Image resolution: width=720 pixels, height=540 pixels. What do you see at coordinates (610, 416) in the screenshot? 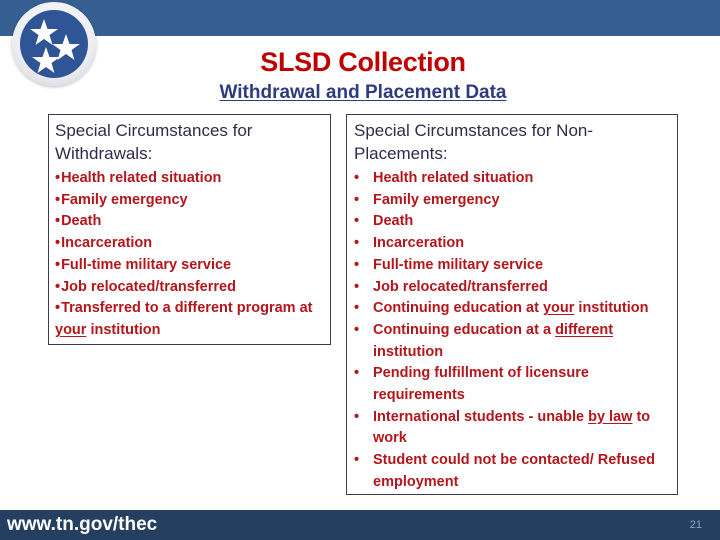
I see `underlined-emphasis: by law` at bounding box center [610, 416].